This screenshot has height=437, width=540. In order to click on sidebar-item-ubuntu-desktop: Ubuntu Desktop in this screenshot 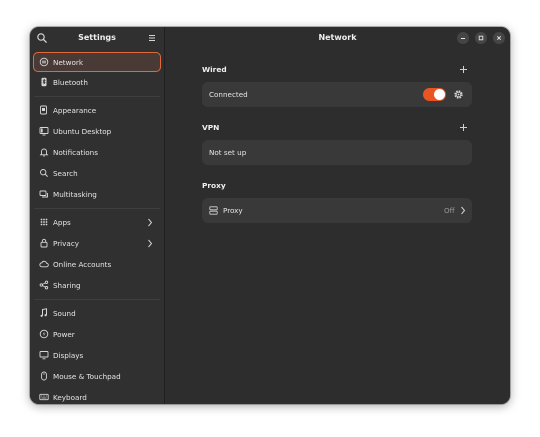, I will do `click(97, 131)`.